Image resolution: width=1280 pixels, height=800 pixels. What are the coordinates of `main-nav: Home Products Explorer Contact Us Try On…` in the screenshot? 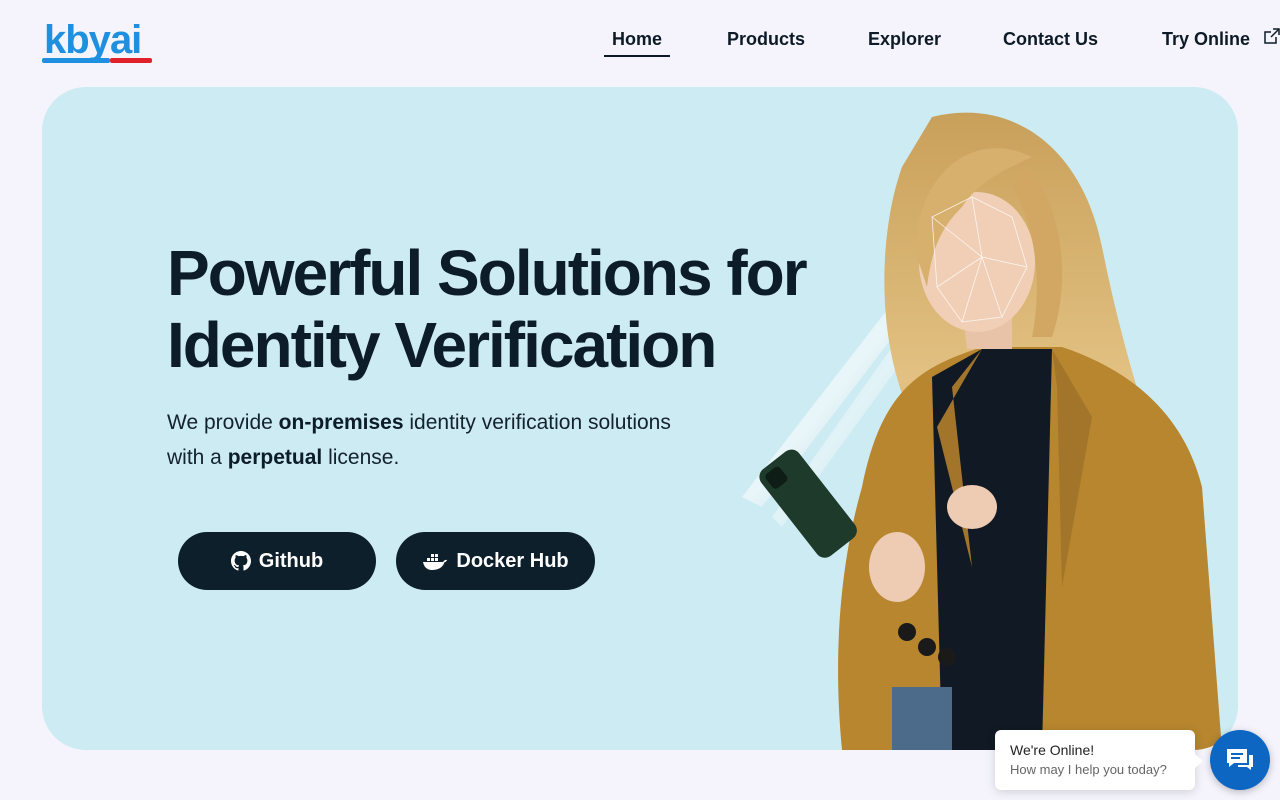 It's located at (640, 41).